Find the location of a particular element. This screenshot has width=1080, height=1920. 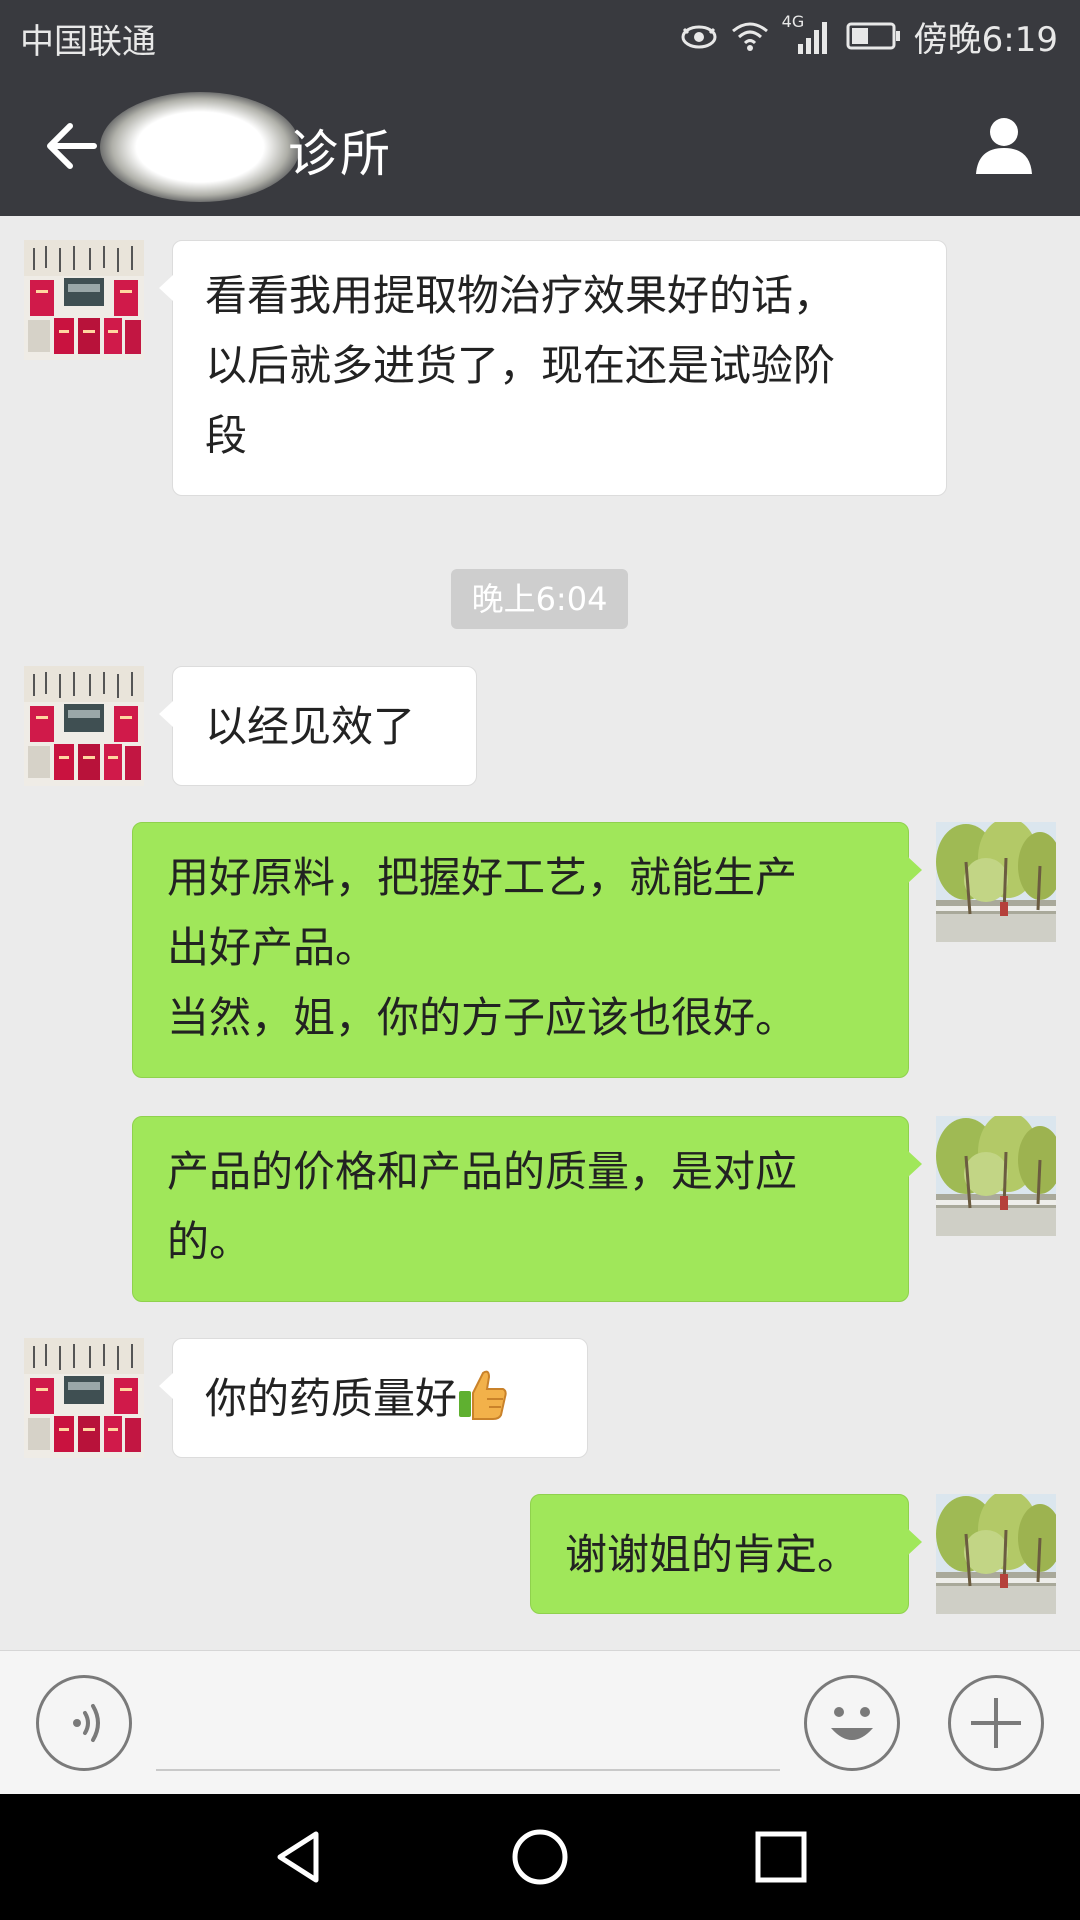

input-bar is located at coordinates (540, 1722).